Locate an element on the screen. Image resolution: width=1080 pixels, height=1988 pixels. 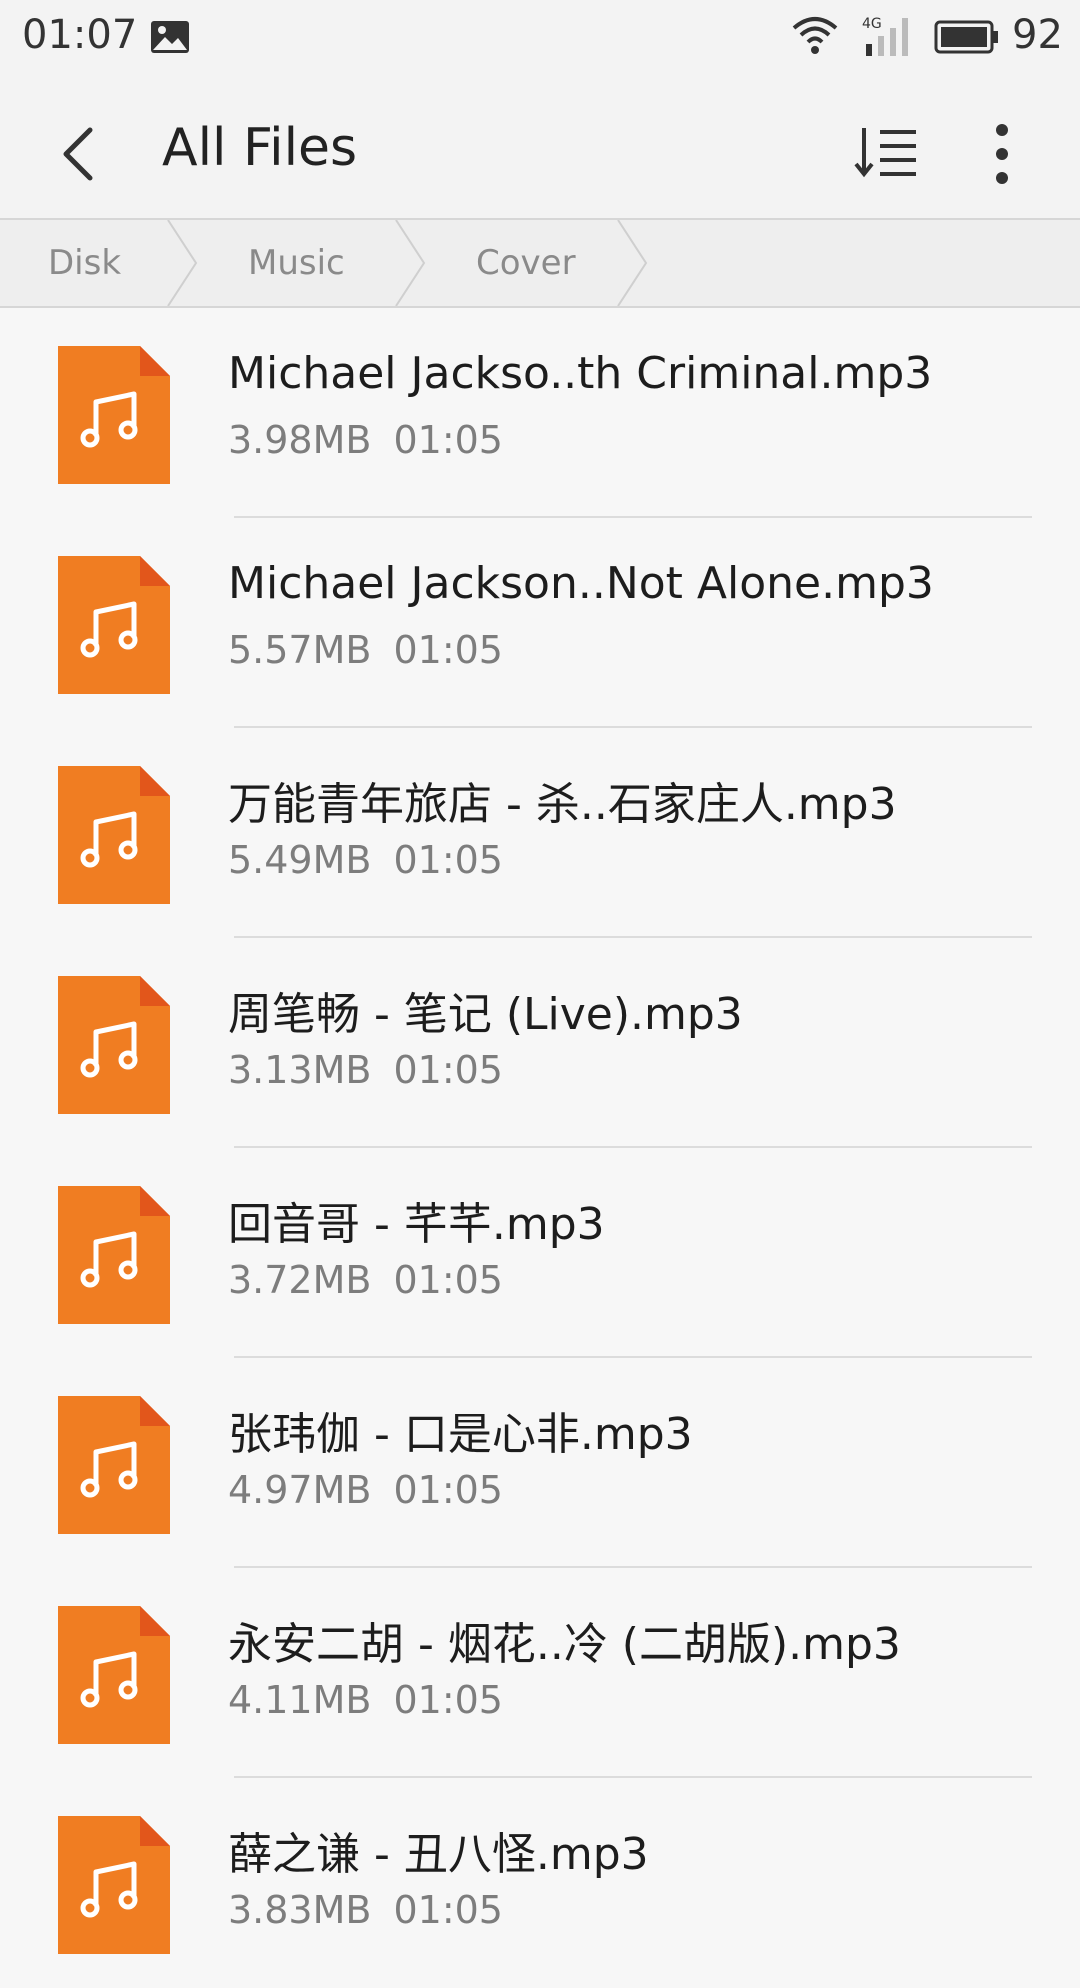
breadcrumb: Disk Music Cover is located at coordinates (540, 263).